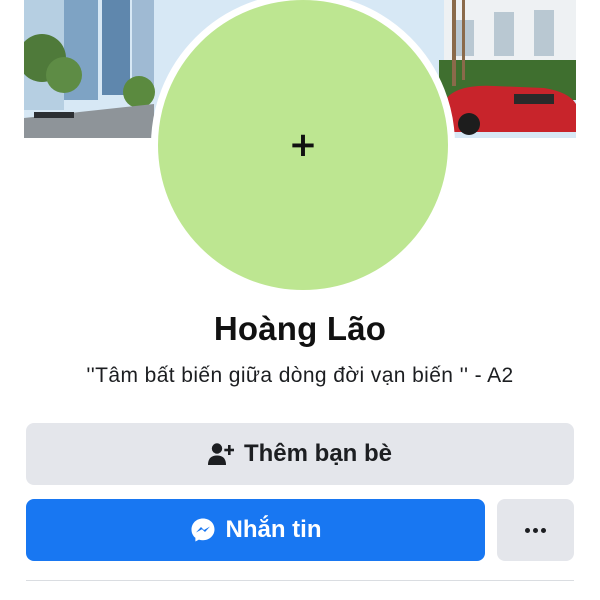  What do you see at coordinates (273, 529) in the screenshot?
I see `message-label: Nhắn tin` at bounding box center [273, 529].